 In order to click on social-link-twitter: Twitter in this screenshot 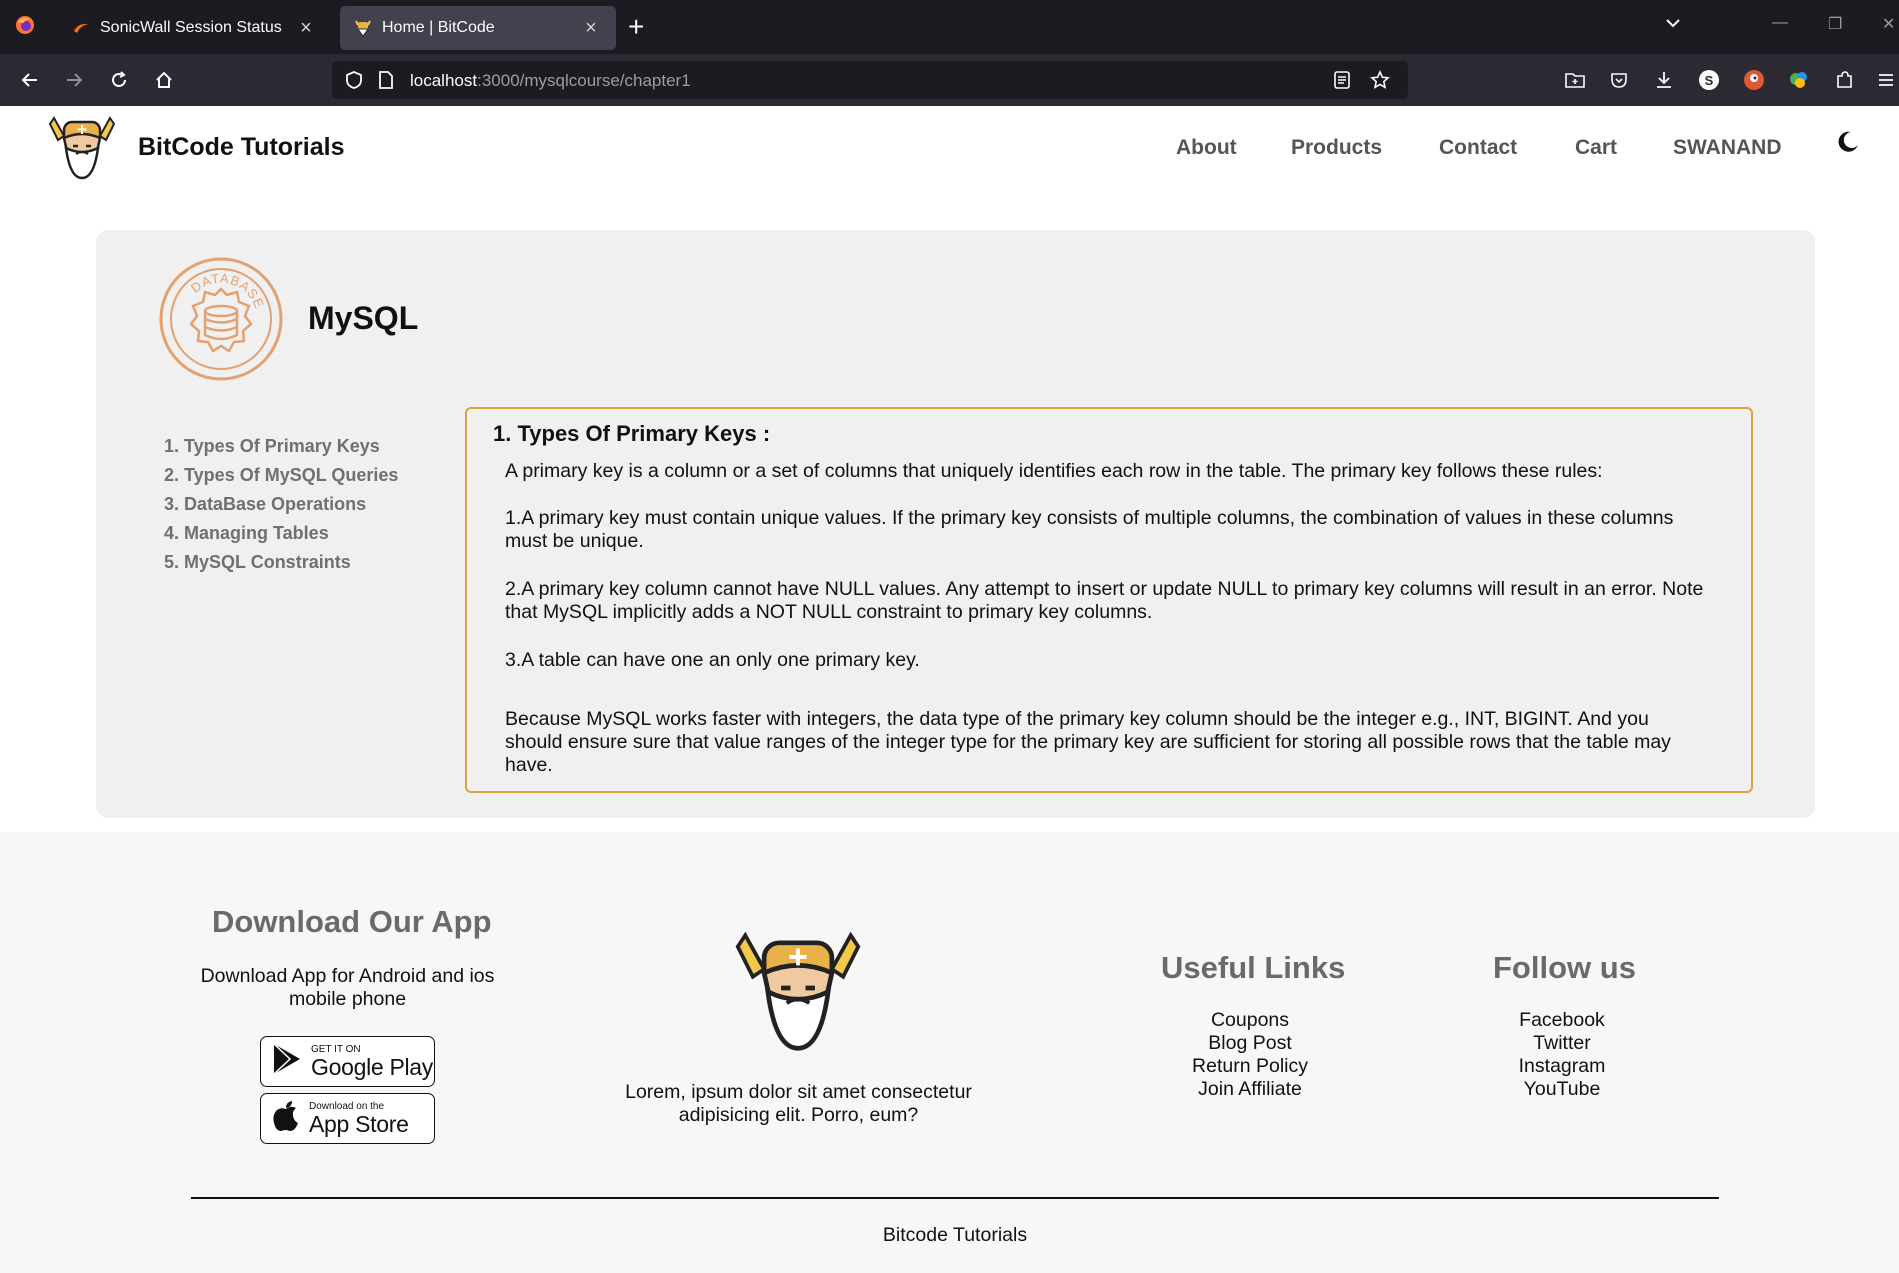, I will do `click(1562, 1043)`.